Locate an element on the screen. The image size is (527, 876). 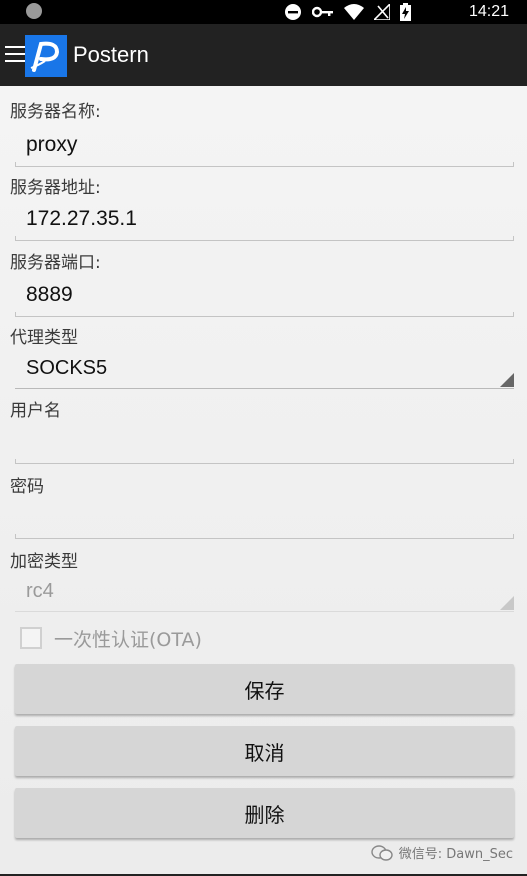
ota-checkbox is located at coordinates (31, 638).